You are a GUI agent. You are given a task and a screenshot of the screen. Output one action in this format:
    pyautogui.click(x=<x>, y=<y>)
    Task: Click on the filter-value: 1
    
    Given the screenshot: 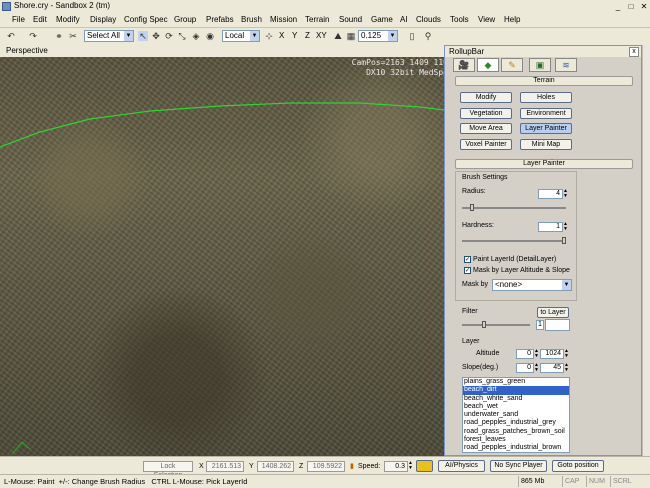 What is the action you would take?
    pyautogui.click(x=540, y=325)
    